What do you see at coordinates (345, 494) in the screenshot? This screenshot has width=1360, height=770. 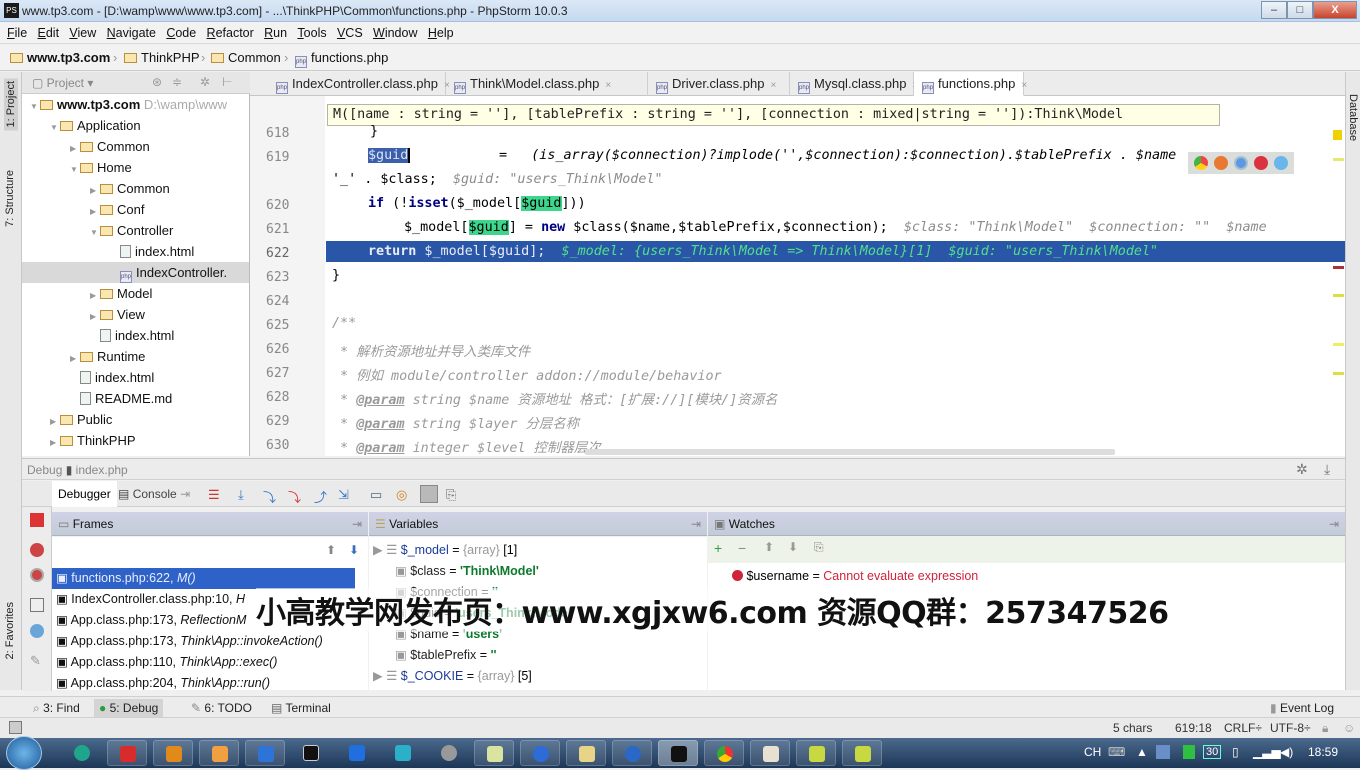 I see `run-to-cursor-icon: ⇲` at bounding box center [345, 494].